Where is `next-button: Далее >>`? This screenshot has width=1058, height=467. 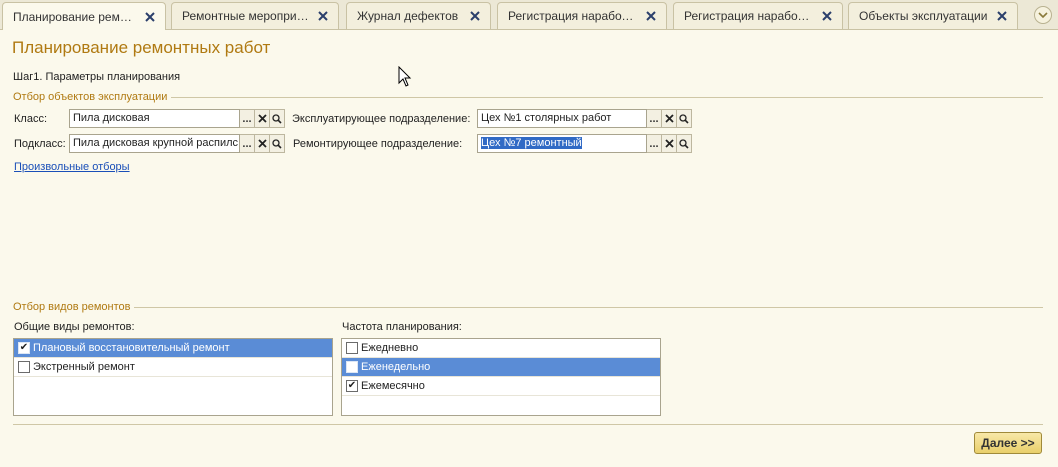 next-button: Далее >> is located at coordinates (1008, 443).